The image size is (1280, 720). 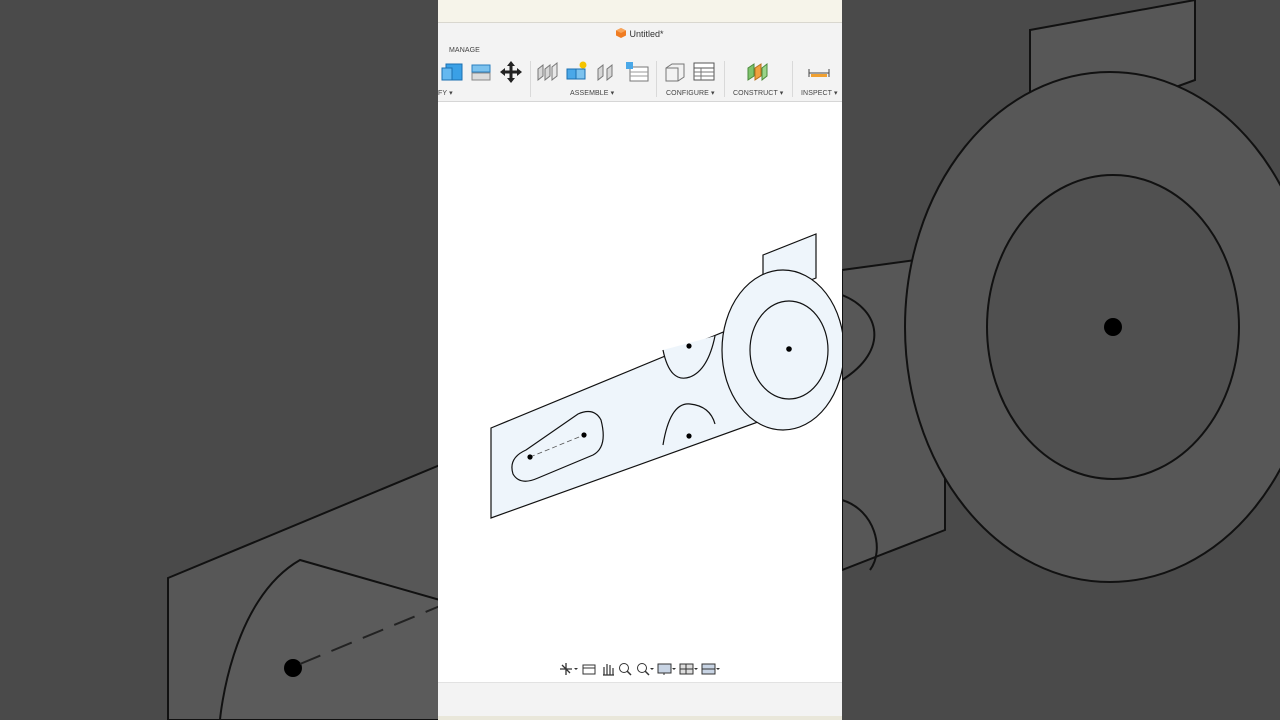 What do you see at coordinates (710, 669) in the screenshot?
I see `viewports-icon` at bounding box center [710, 669].